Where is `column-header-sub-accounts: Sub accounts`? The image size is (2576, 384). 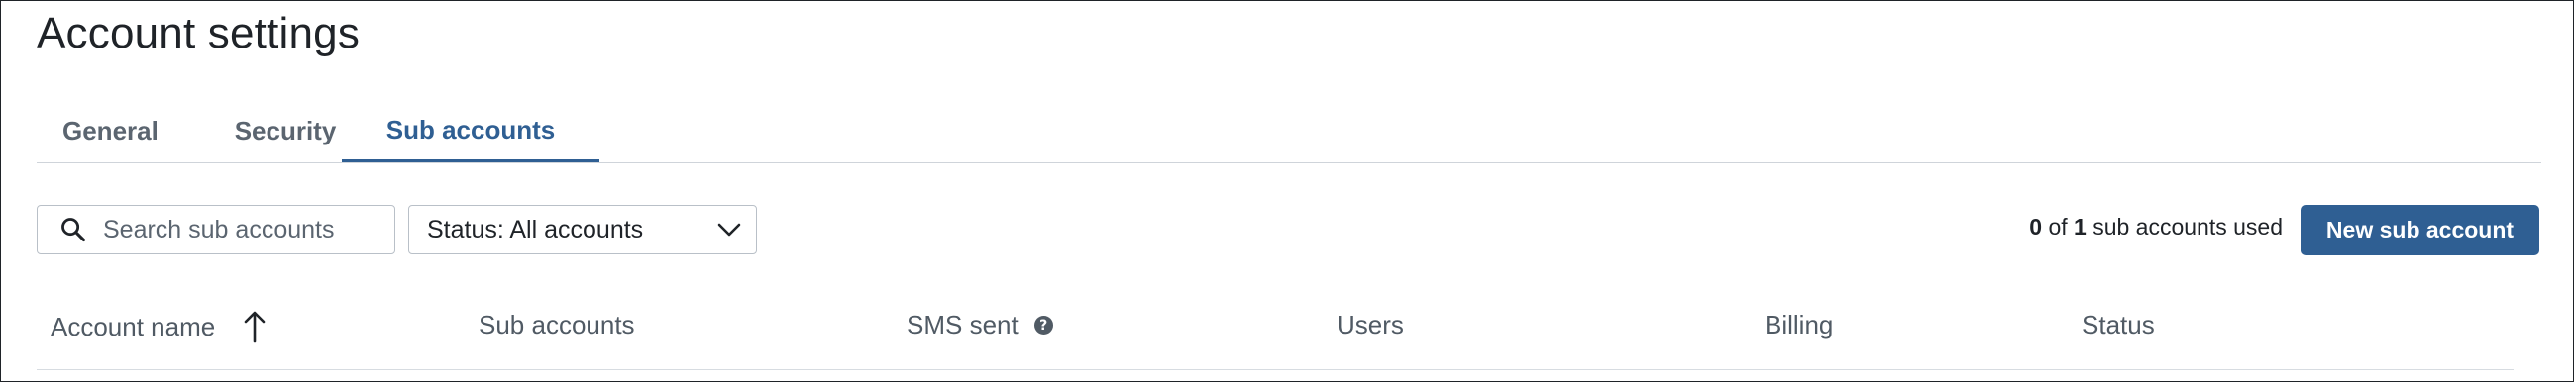
column-header-sub-accounts: Sub accounts is located at coordinates (557, 325).